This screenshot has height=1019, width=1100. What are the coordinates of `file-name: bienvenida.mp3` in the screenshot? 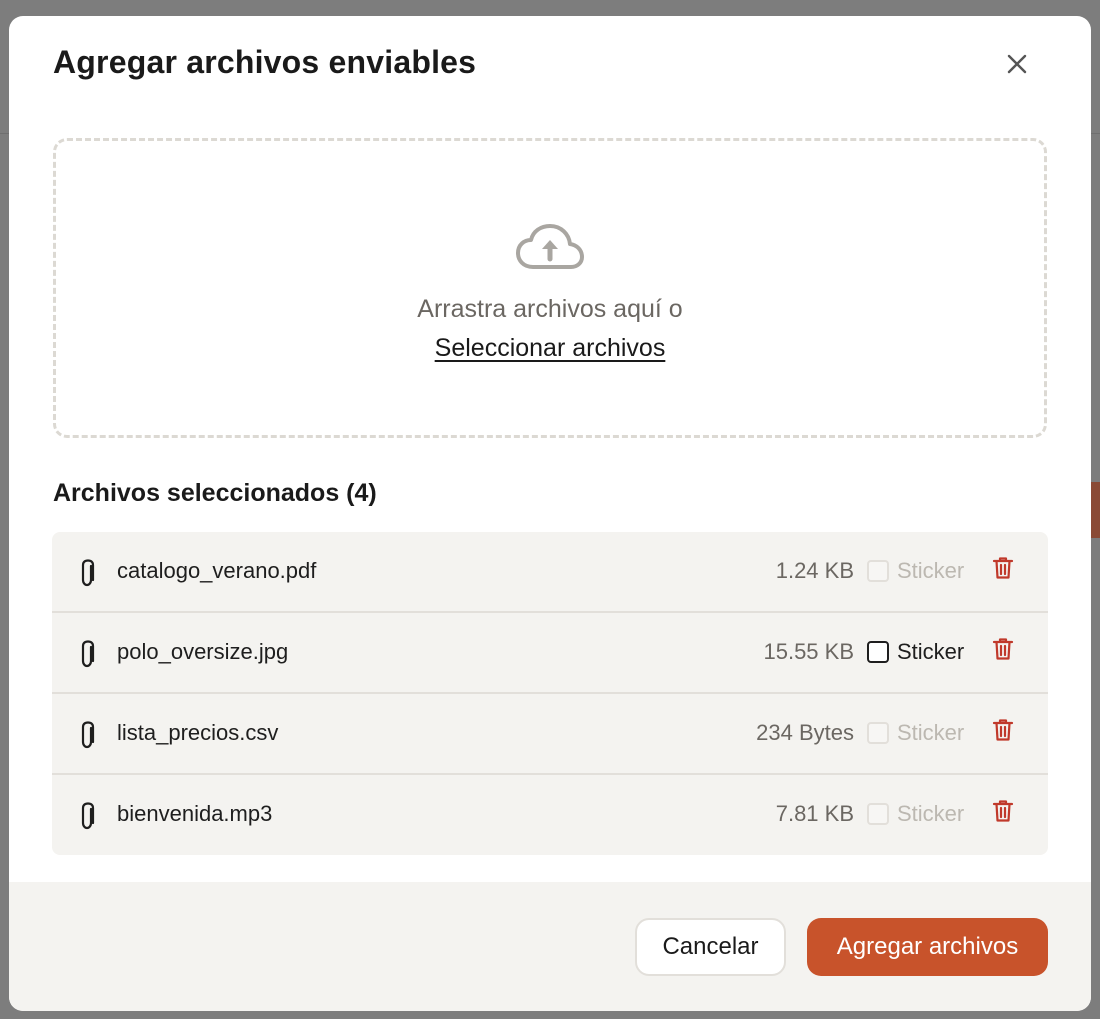 It's located at (195, 813).